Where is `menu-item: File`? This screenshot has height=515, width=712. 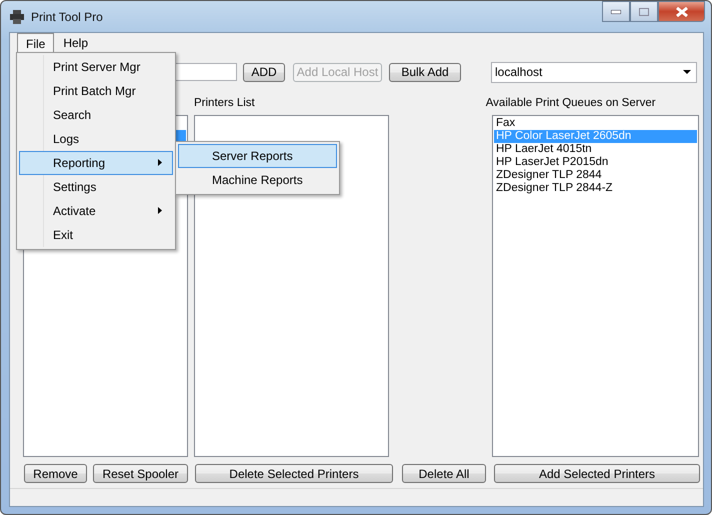
menu-item: File is located at coordinates (35, 43).